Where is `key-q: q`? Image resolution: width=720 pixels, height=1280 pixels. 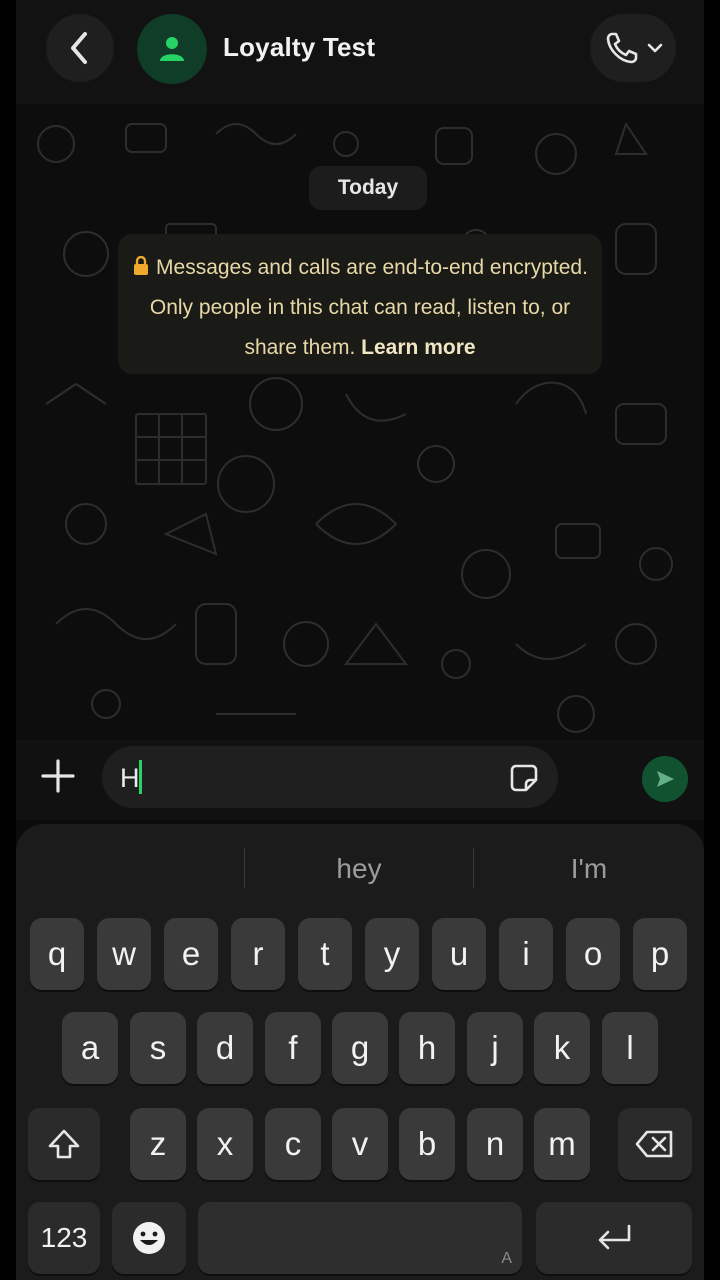
key-q: q is located at coordinates (57, 954).